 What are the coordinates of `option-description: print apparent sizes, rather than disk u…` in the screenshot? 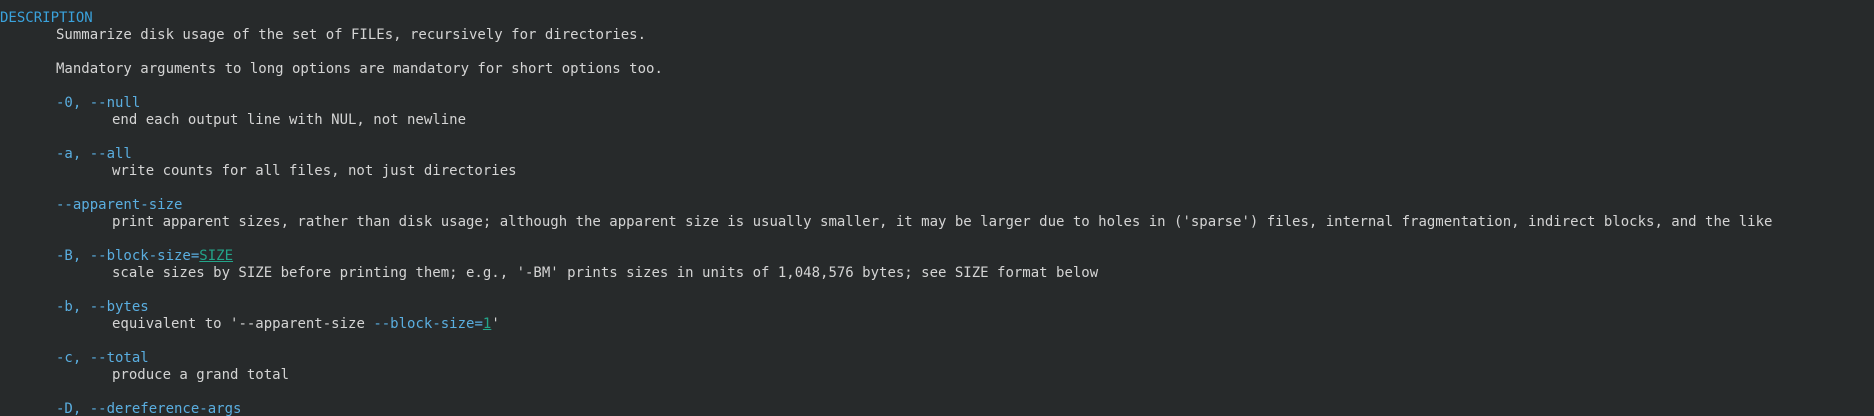 It's located at (942, 222).